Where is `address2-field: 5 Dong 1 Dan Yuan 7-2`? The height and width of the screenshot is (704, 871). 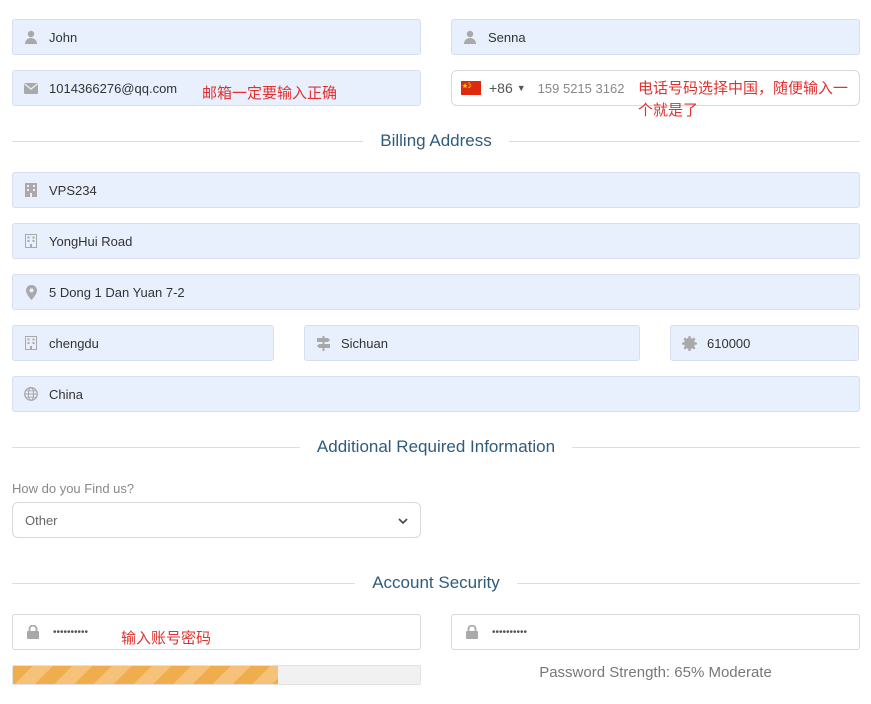
address2-field: 5 Dong 1 Dan Yuan 7-2 is located at coordinates (436, 292).